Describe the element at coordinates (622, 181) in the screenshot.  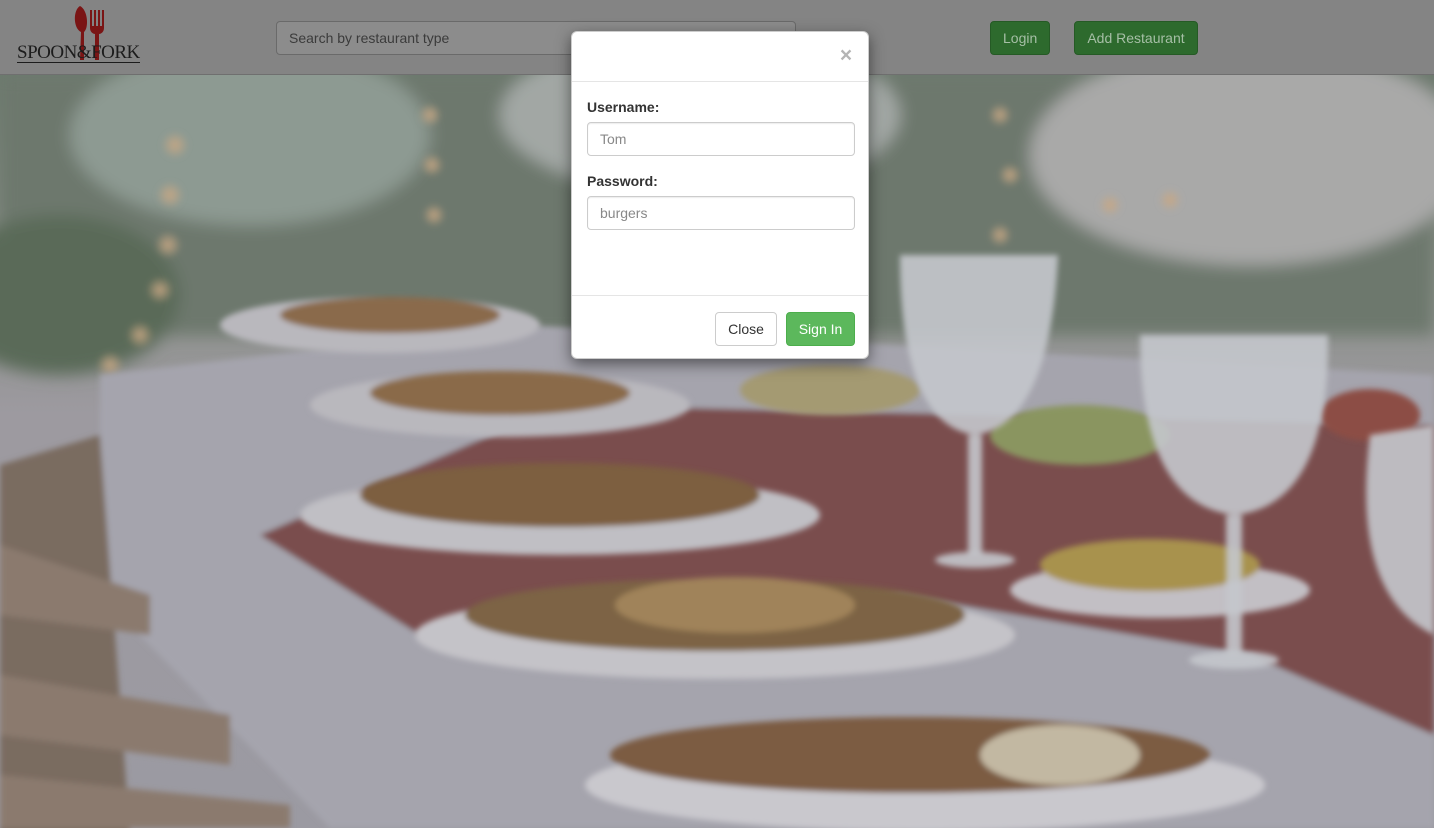
I see `password-label: Password:` at that location.